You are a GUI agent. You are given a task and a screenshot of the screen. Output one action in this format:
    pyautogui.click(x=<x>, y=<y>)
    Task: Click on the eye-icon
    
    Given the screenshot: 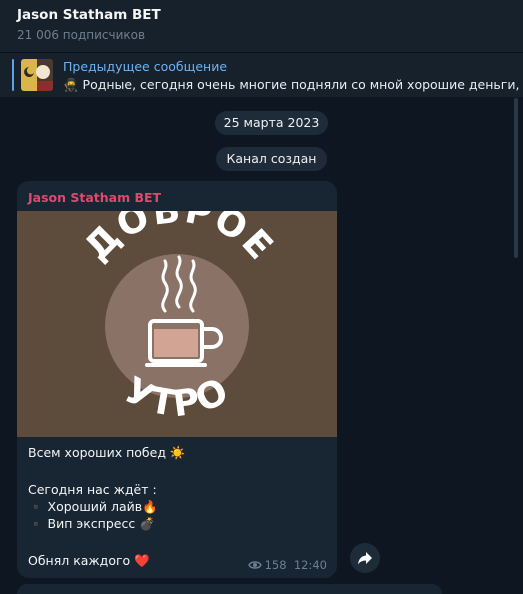 What is the action you would take?
    pyautogui.click(x=254, y=566)
    